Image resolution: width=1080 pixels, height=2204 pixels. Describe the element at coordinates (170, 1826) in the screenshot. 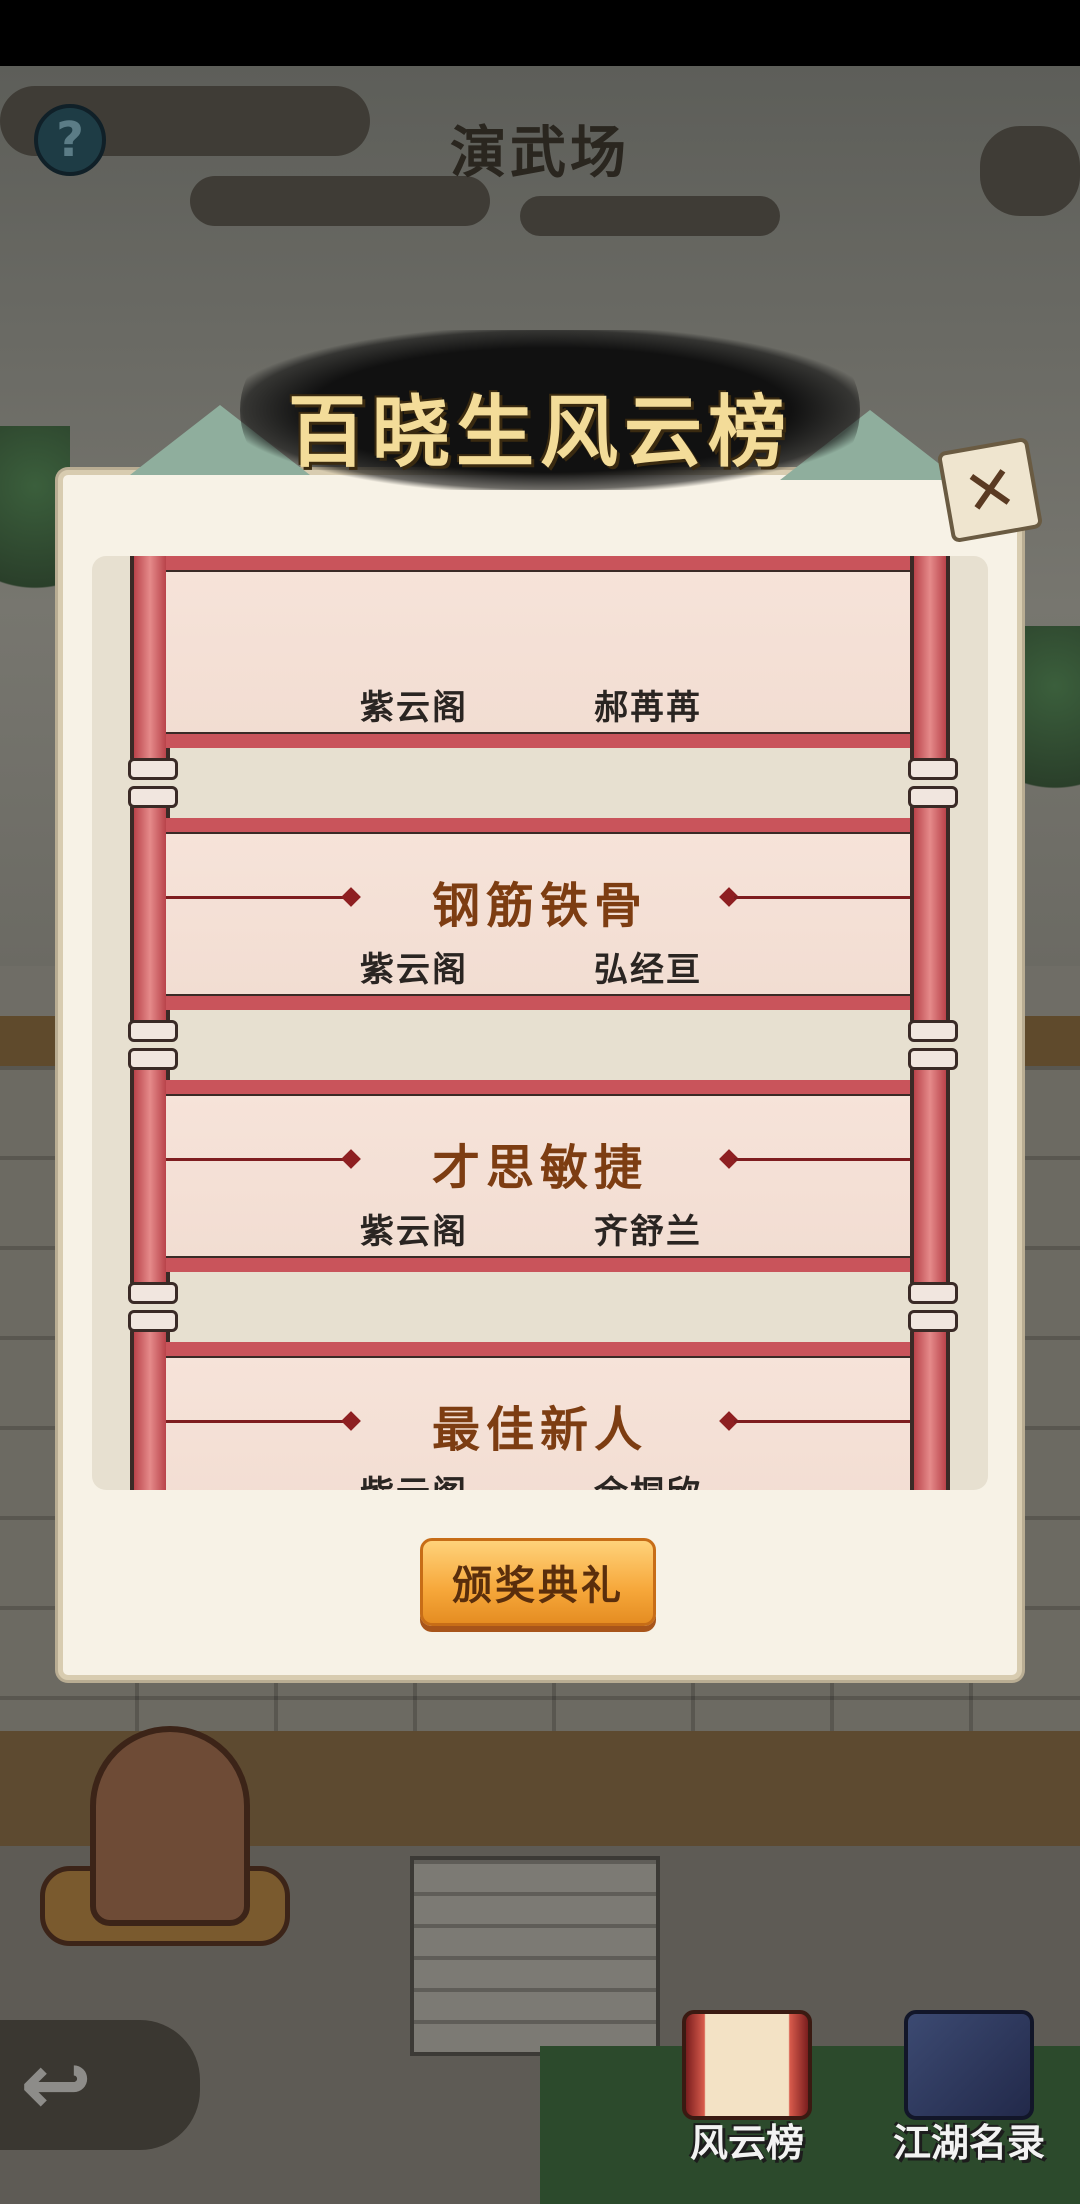

I see `war-drum` at that location.